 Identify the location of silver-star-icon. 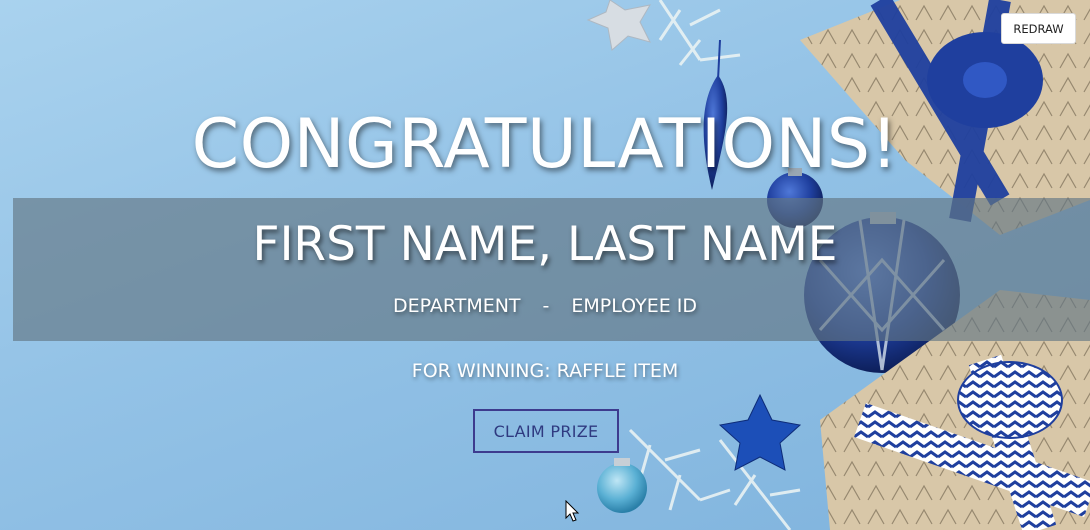
(618, 25).